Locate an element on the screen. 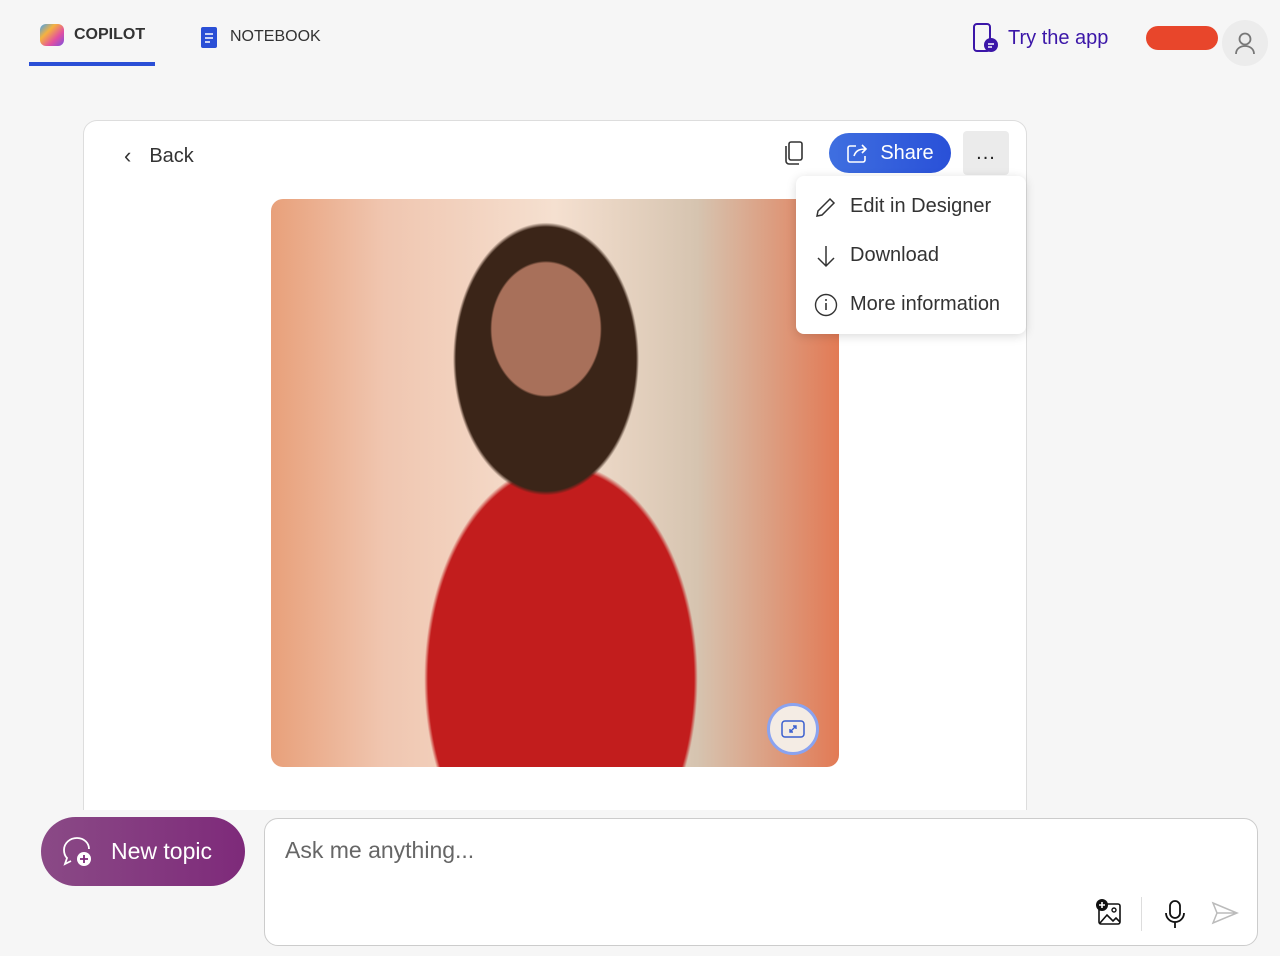  menu-item-more-information: More information is located at coordinates (911, 304).